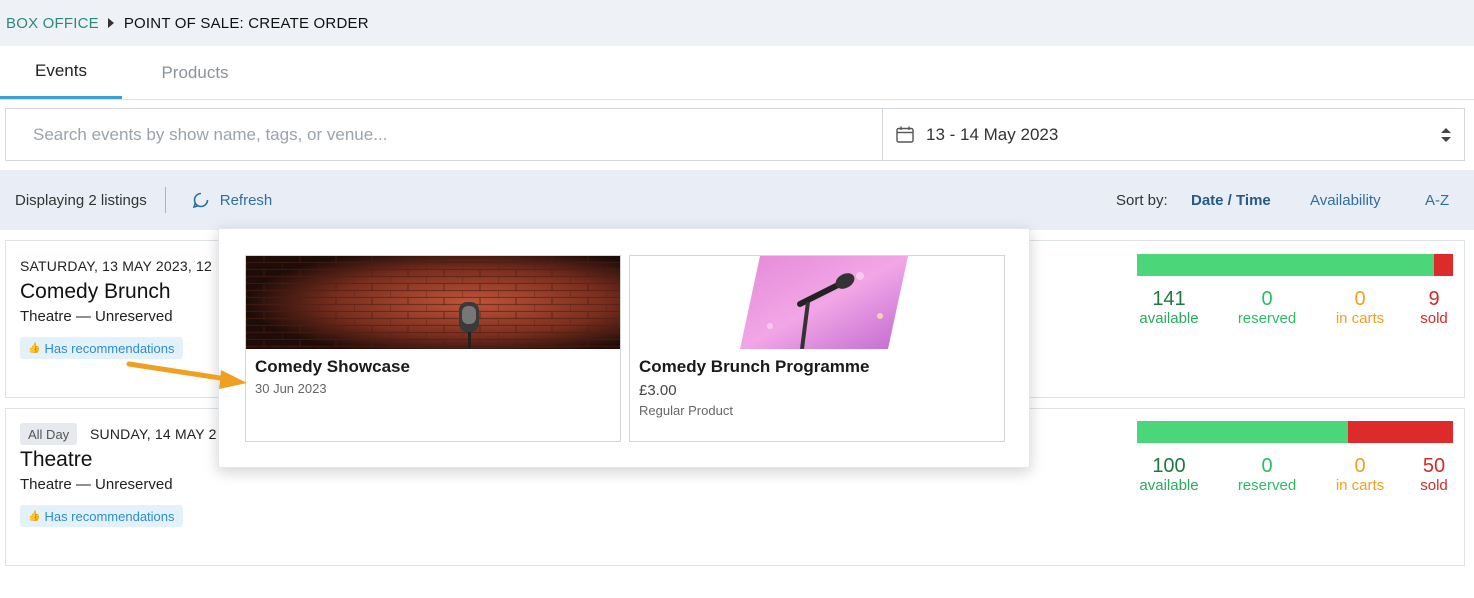  Describe the element at coordinates (1434, 466) in the screenshot. I see `stat-sold-count: 50` at that location.